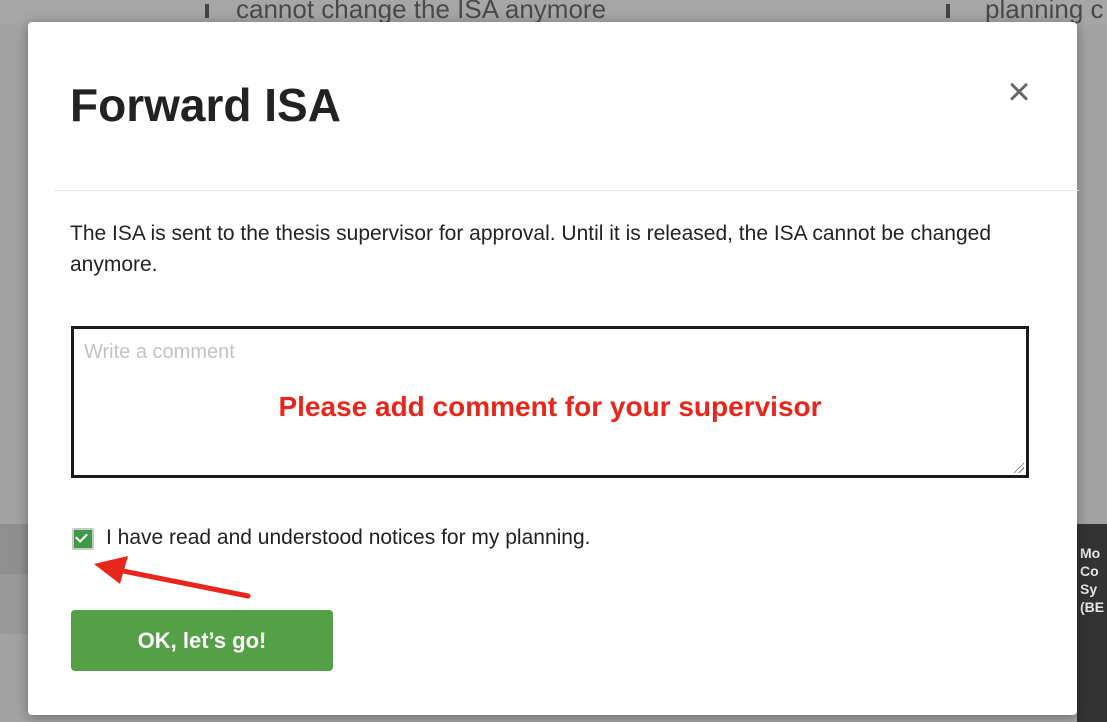  I want to click on acknowledge-checkbox, so click(83, 539).